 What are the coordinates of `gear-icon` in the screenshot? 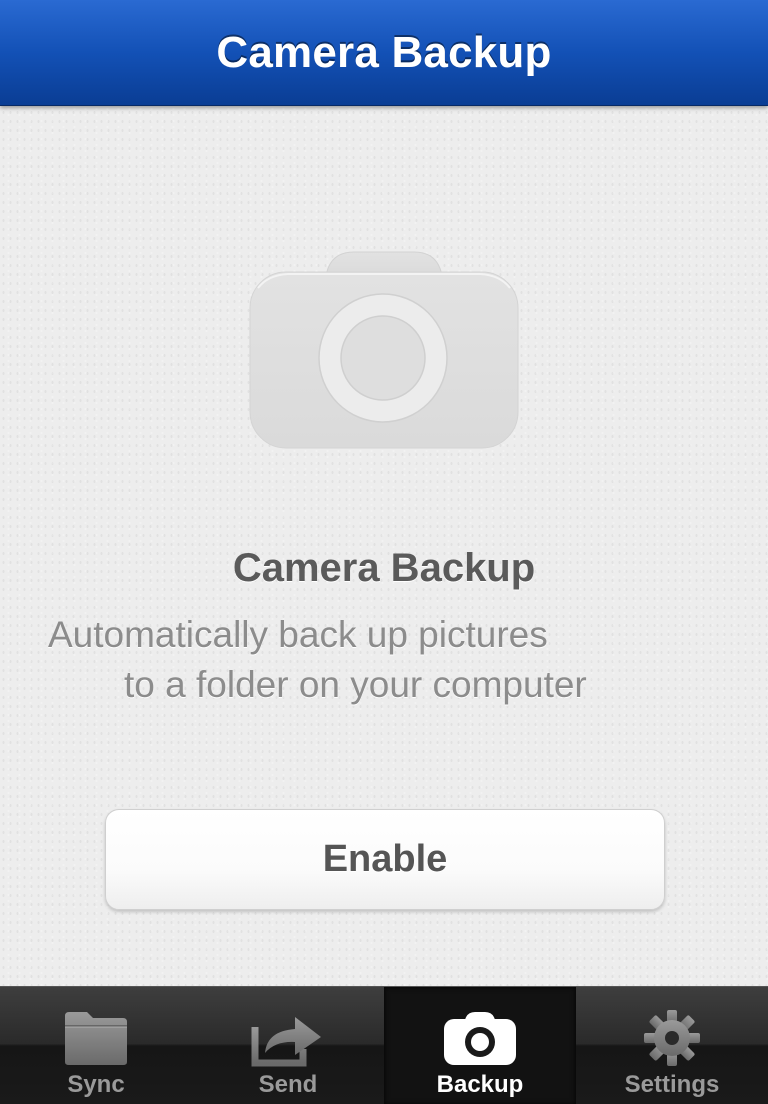 It's located at (672, 1038).